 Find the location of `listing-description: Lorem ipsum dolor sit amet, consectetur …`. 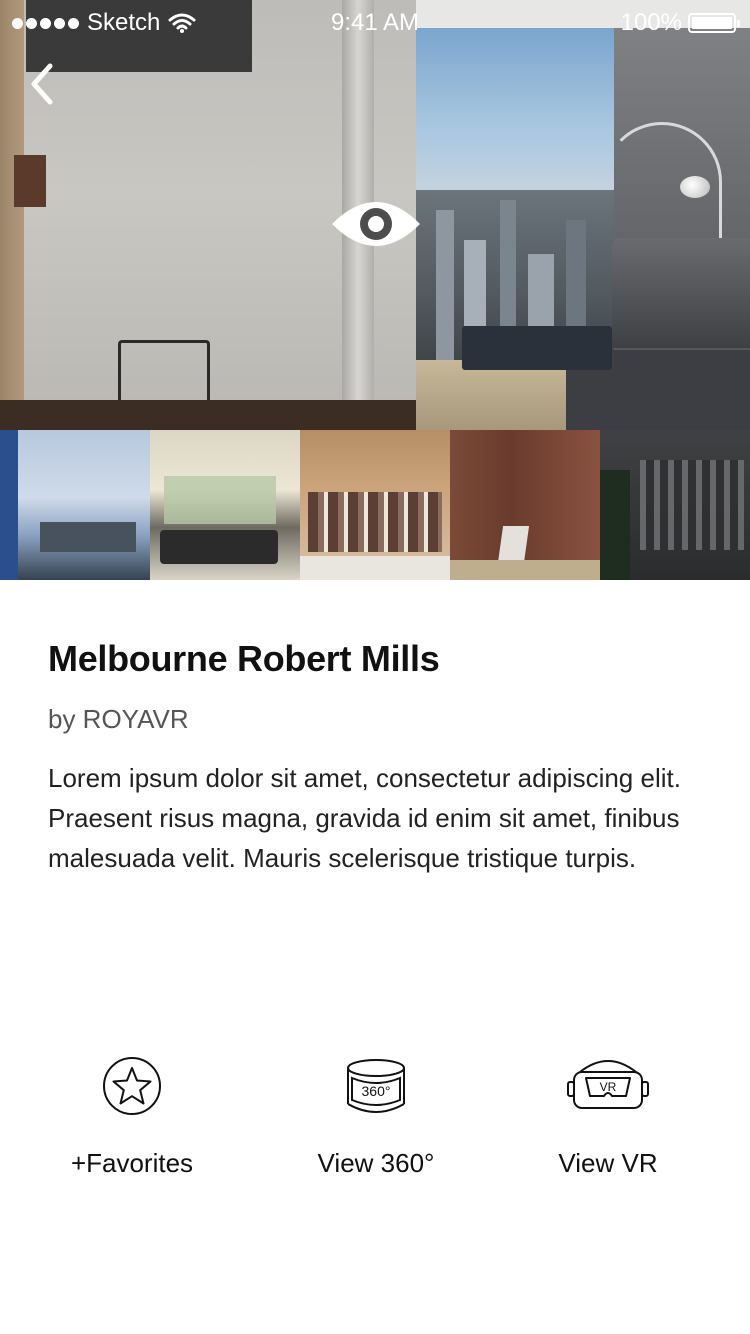

listing-description: Lorem ipsum dolor sit amet, consectetur … is located at coordinates (364, 818).